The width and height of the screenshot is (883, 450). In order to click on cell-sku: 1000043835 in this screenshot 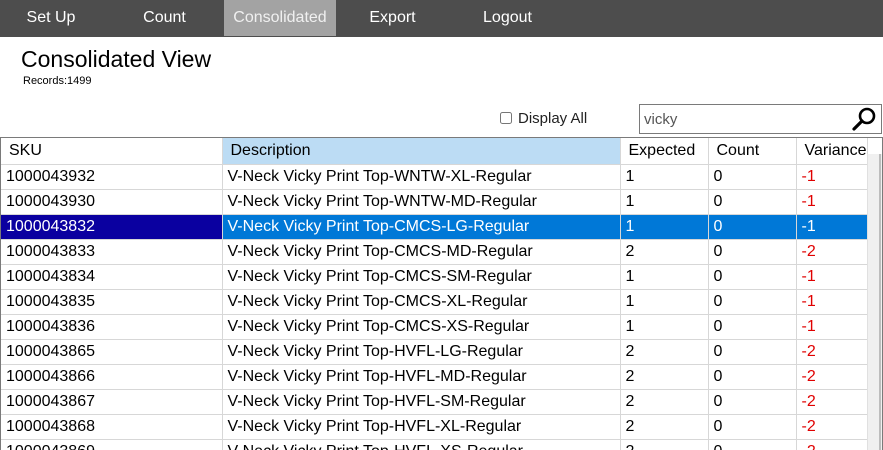, I will do `click(112, 302)`.